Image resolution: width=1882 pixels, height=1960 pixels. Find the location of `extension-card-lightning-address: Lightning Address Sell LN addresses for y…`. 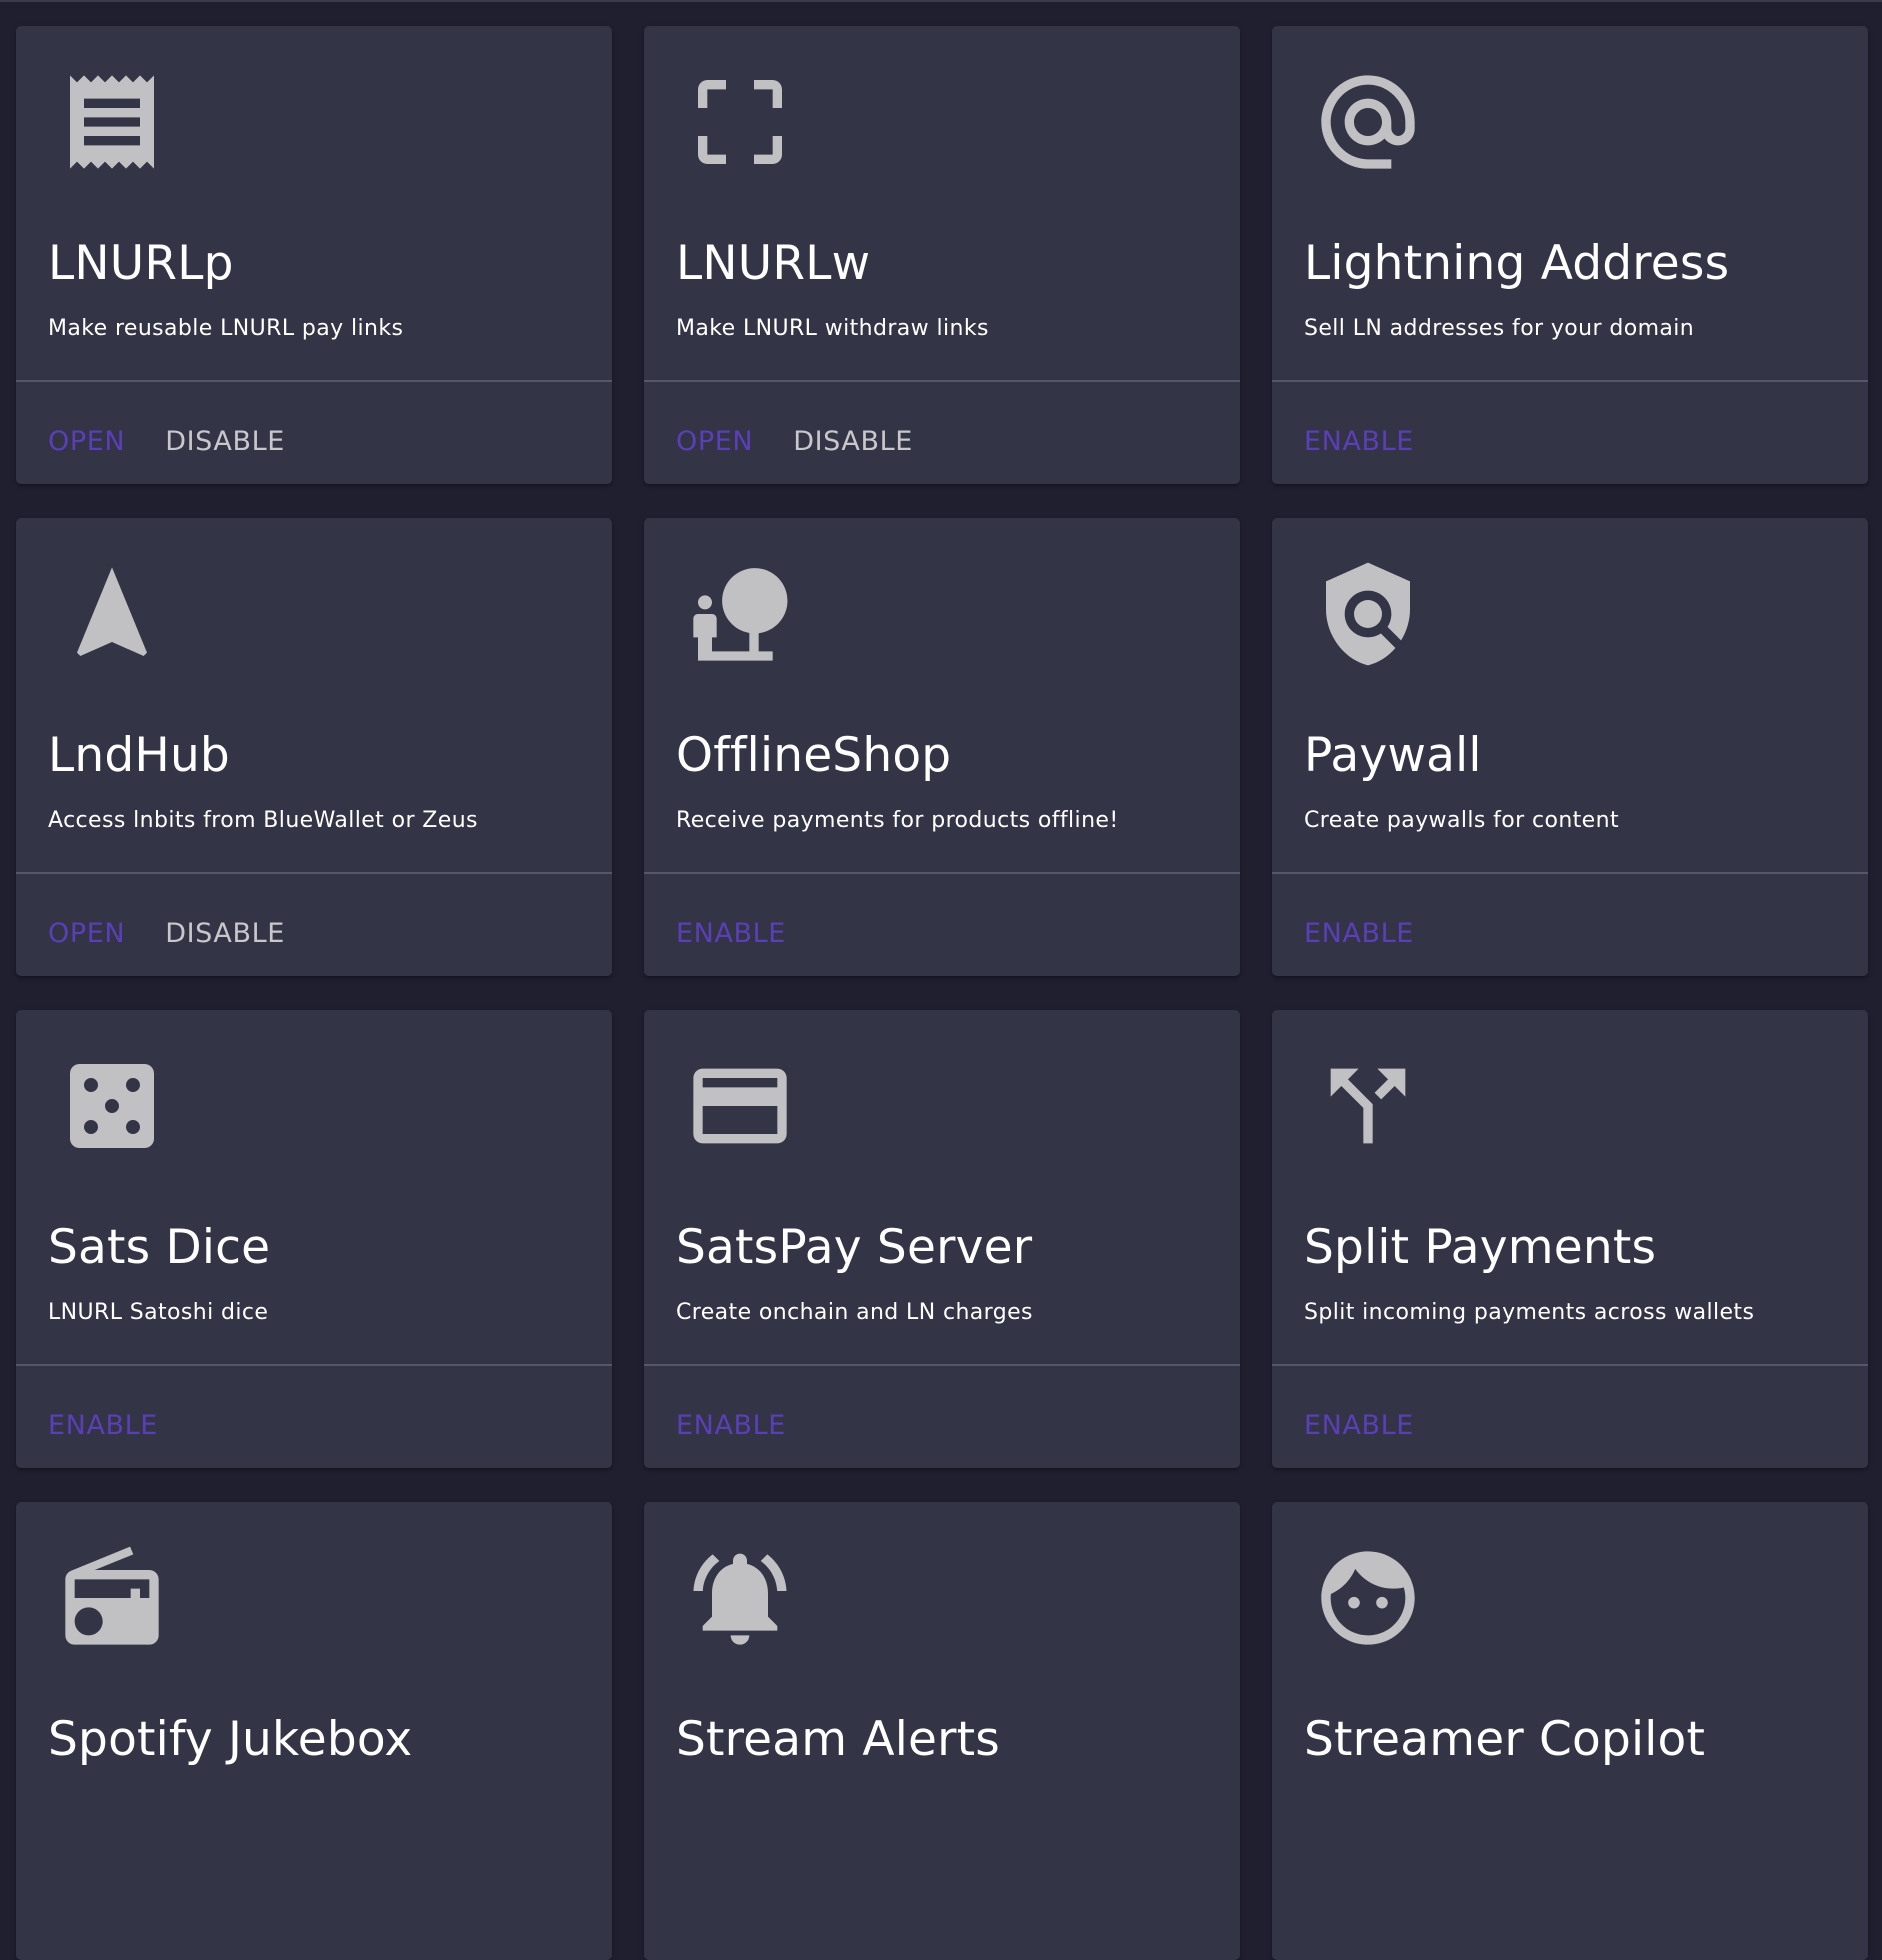

extension-card-lightning-address: Lightning Address Sell LN addresses for y… is located at coordinates (1570, 255).